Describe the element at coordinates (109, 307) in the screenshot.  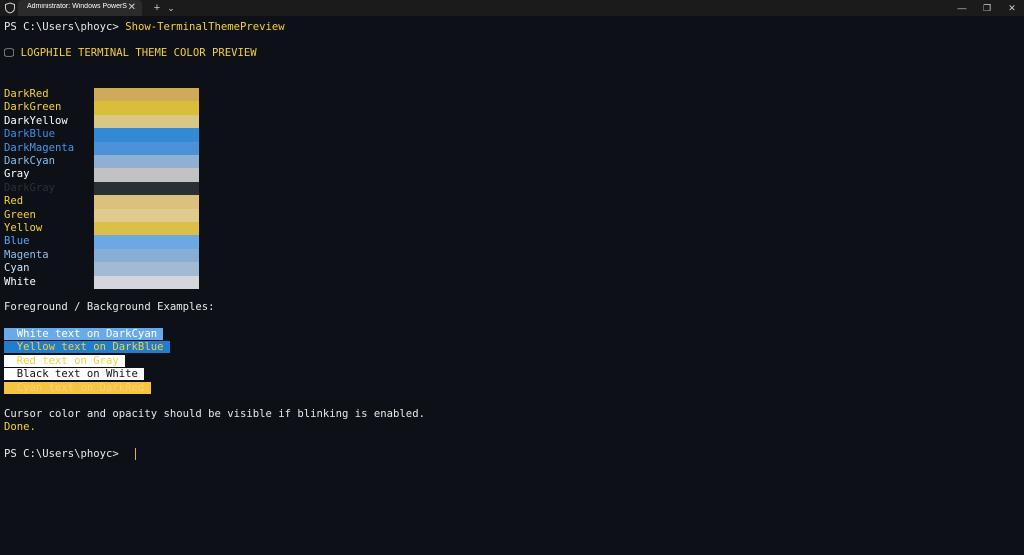
I see `fg-bg-title: Foreground / Background Examples:` at that location.